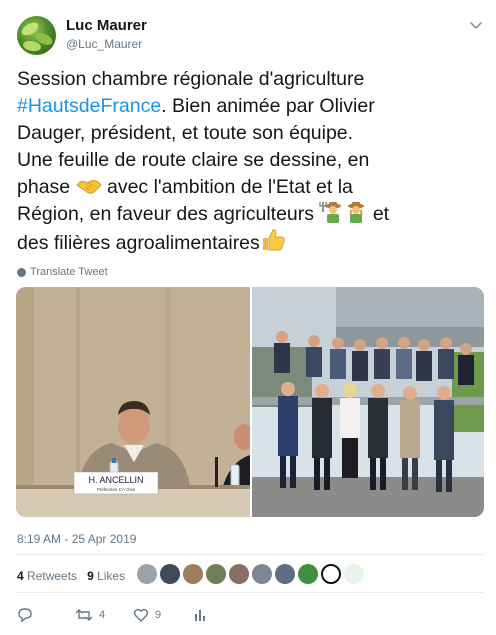  I want to click on like-count: 9, so click(158, 615).